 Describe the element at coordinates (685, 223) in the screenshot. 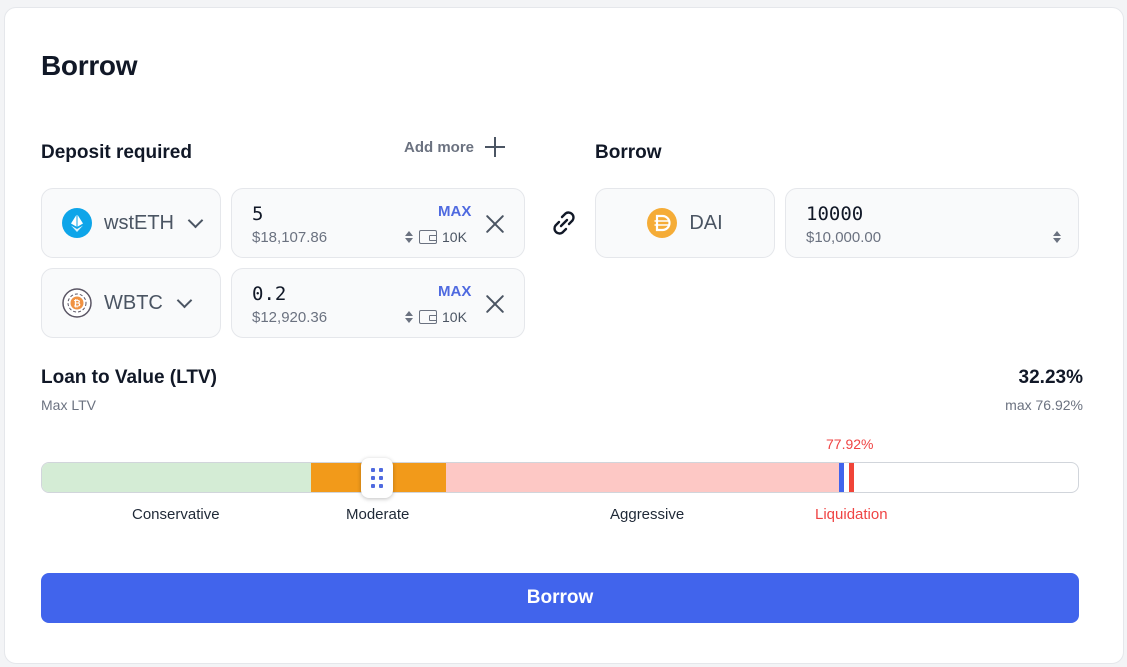

I see `token-select-dai: DAI` at that location.